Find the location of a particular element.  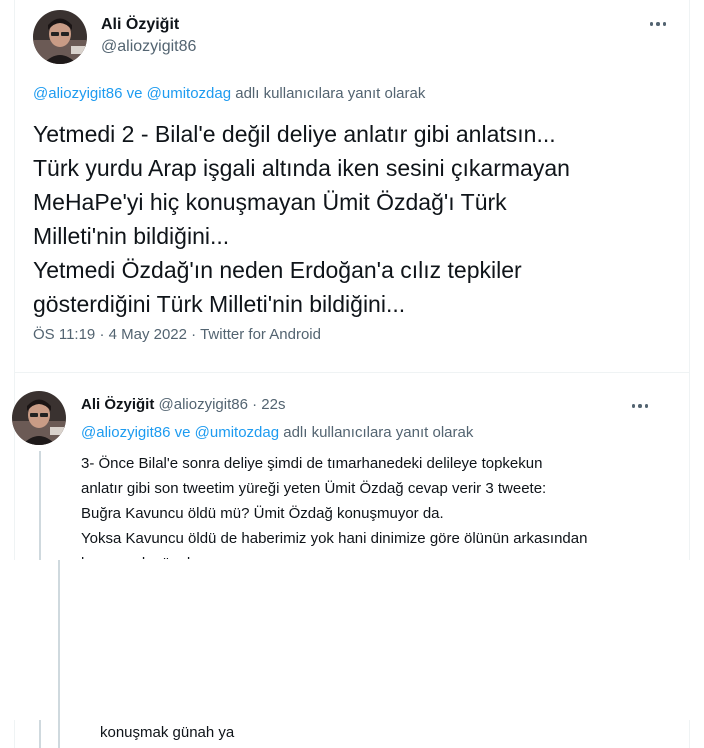

reply-text-line: konuşmak günah ya is located at coordinates (376, 555).